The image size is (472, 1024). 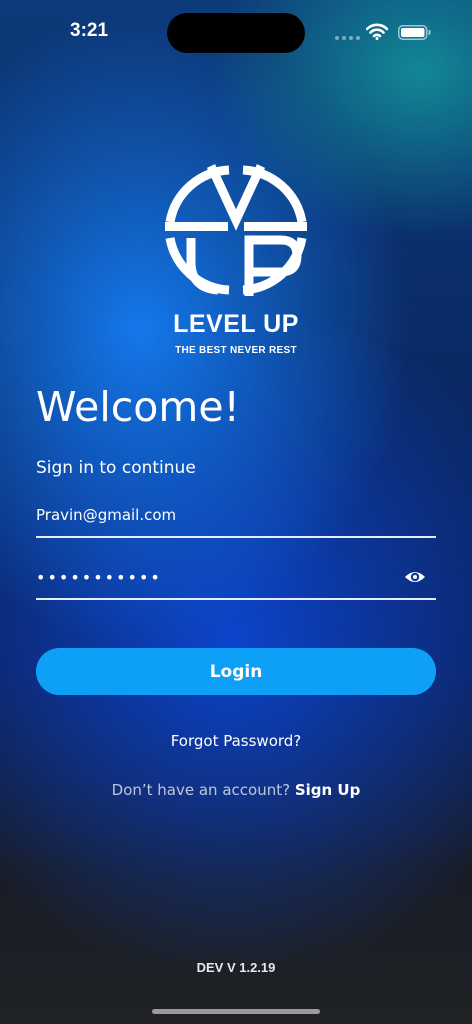 What do you see at coordinates (206, 515) in the screenshot?
I see `email-input` at bounding box center [206, 515].